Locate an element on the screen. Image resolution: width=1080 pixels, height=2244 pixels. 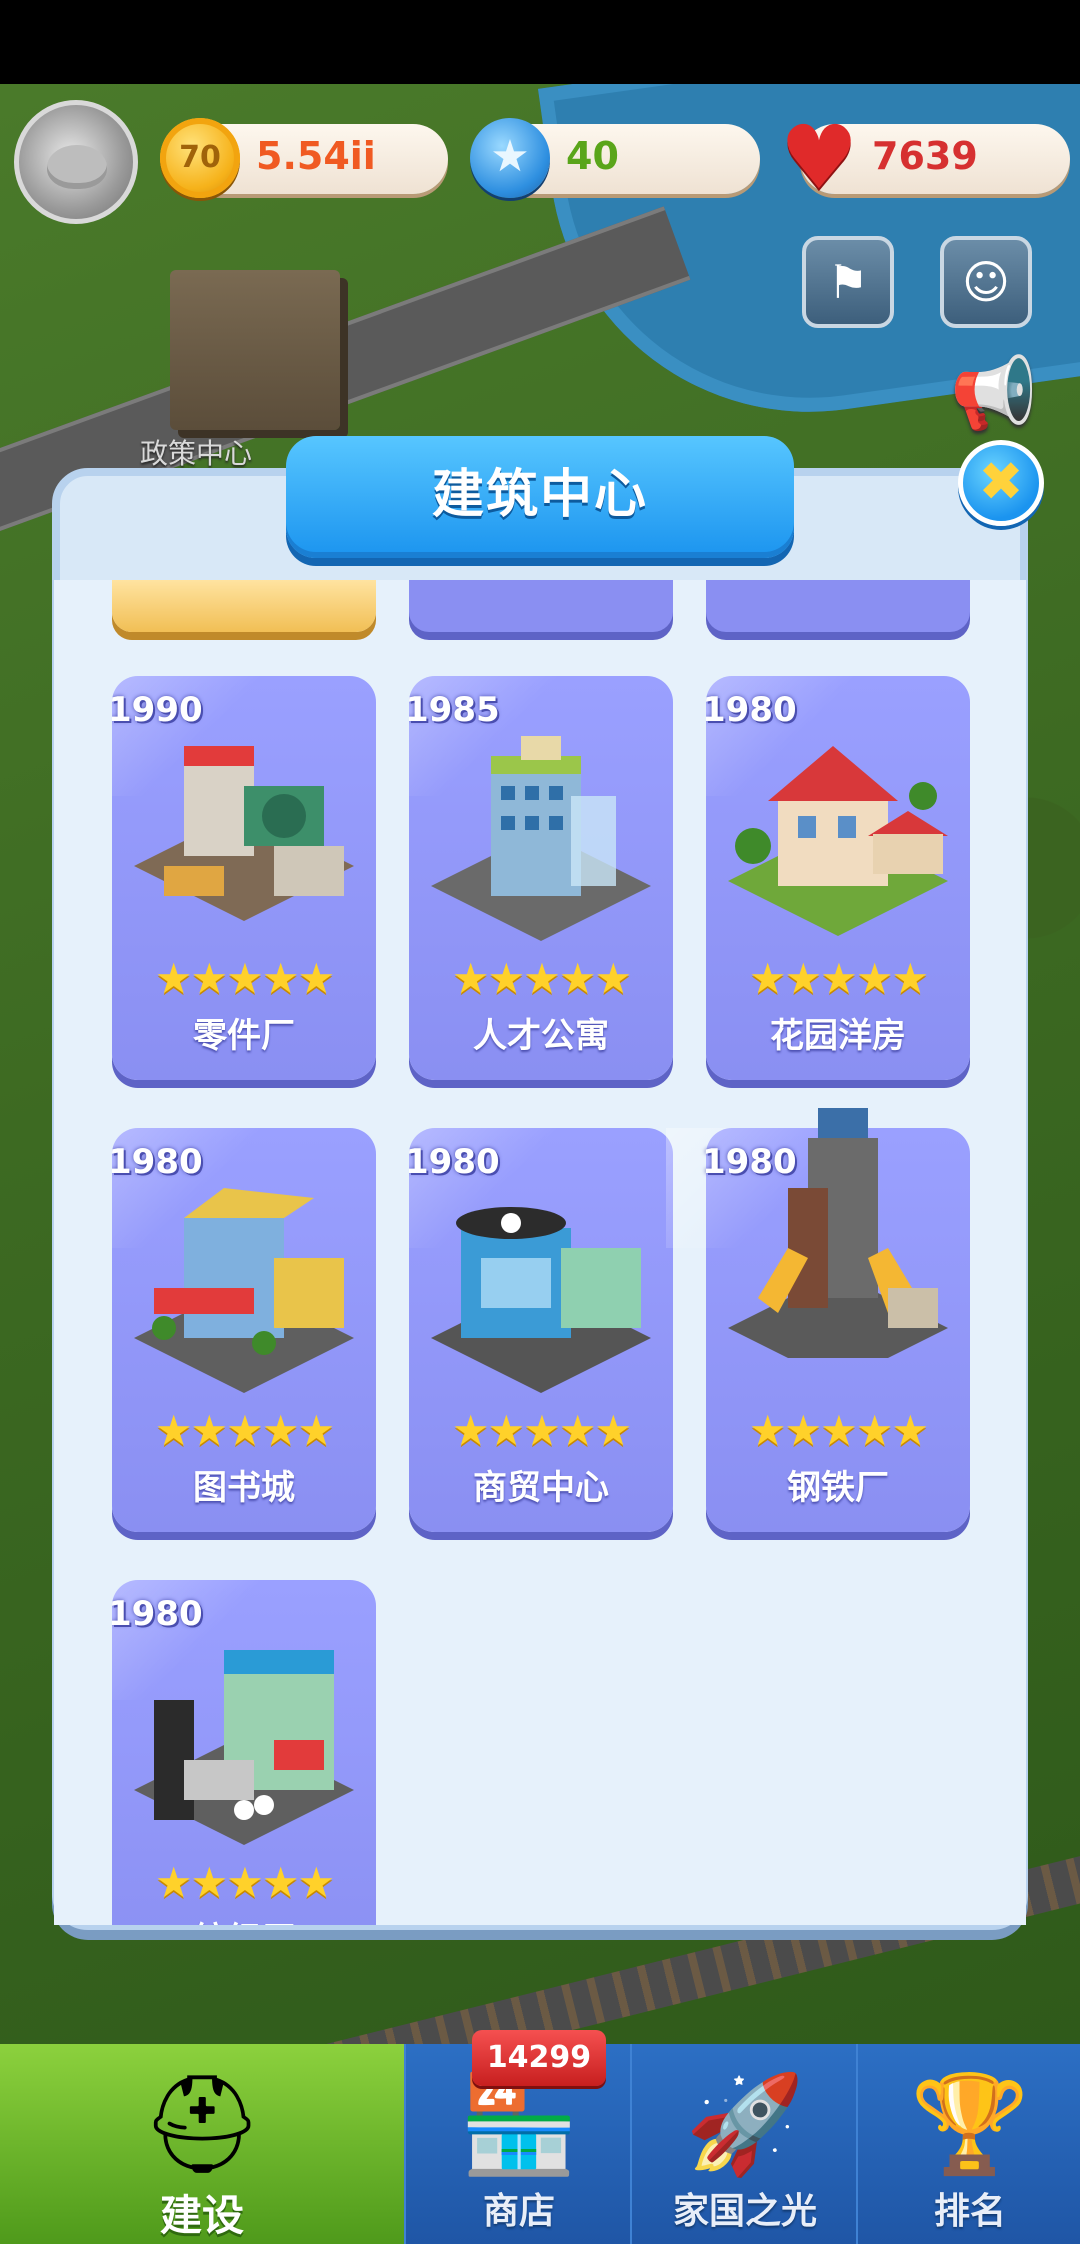
building-name: 商贸中心 is located at coordinates (541, 1488).